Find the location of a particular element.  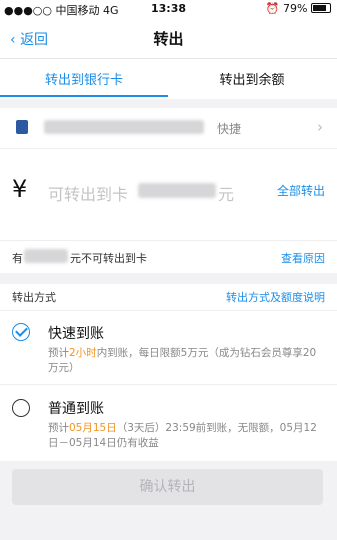

battery-icon is located at coordinates (321, 8).